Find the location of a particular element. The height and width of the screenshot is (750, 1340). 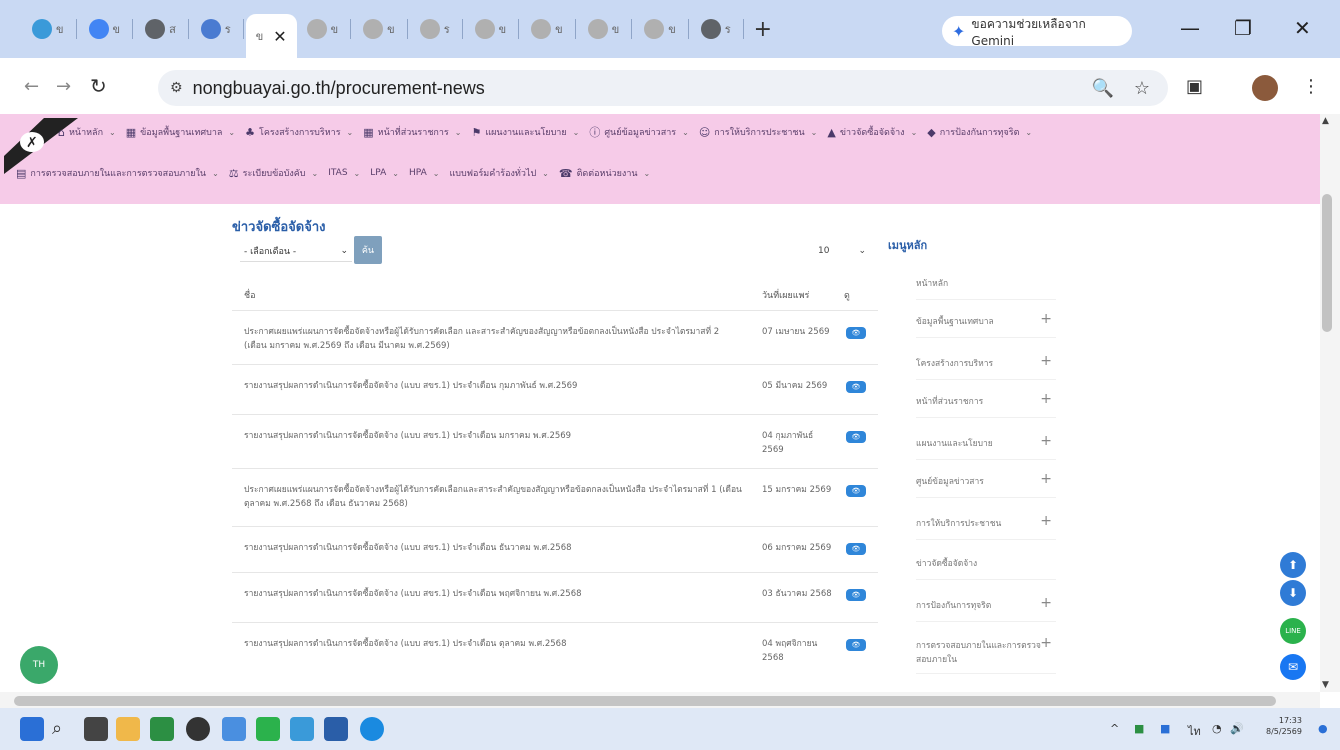

nav-item: ☎ ติดต่อหน่วยงาน ⌄ is located at coordinates (604, 173).